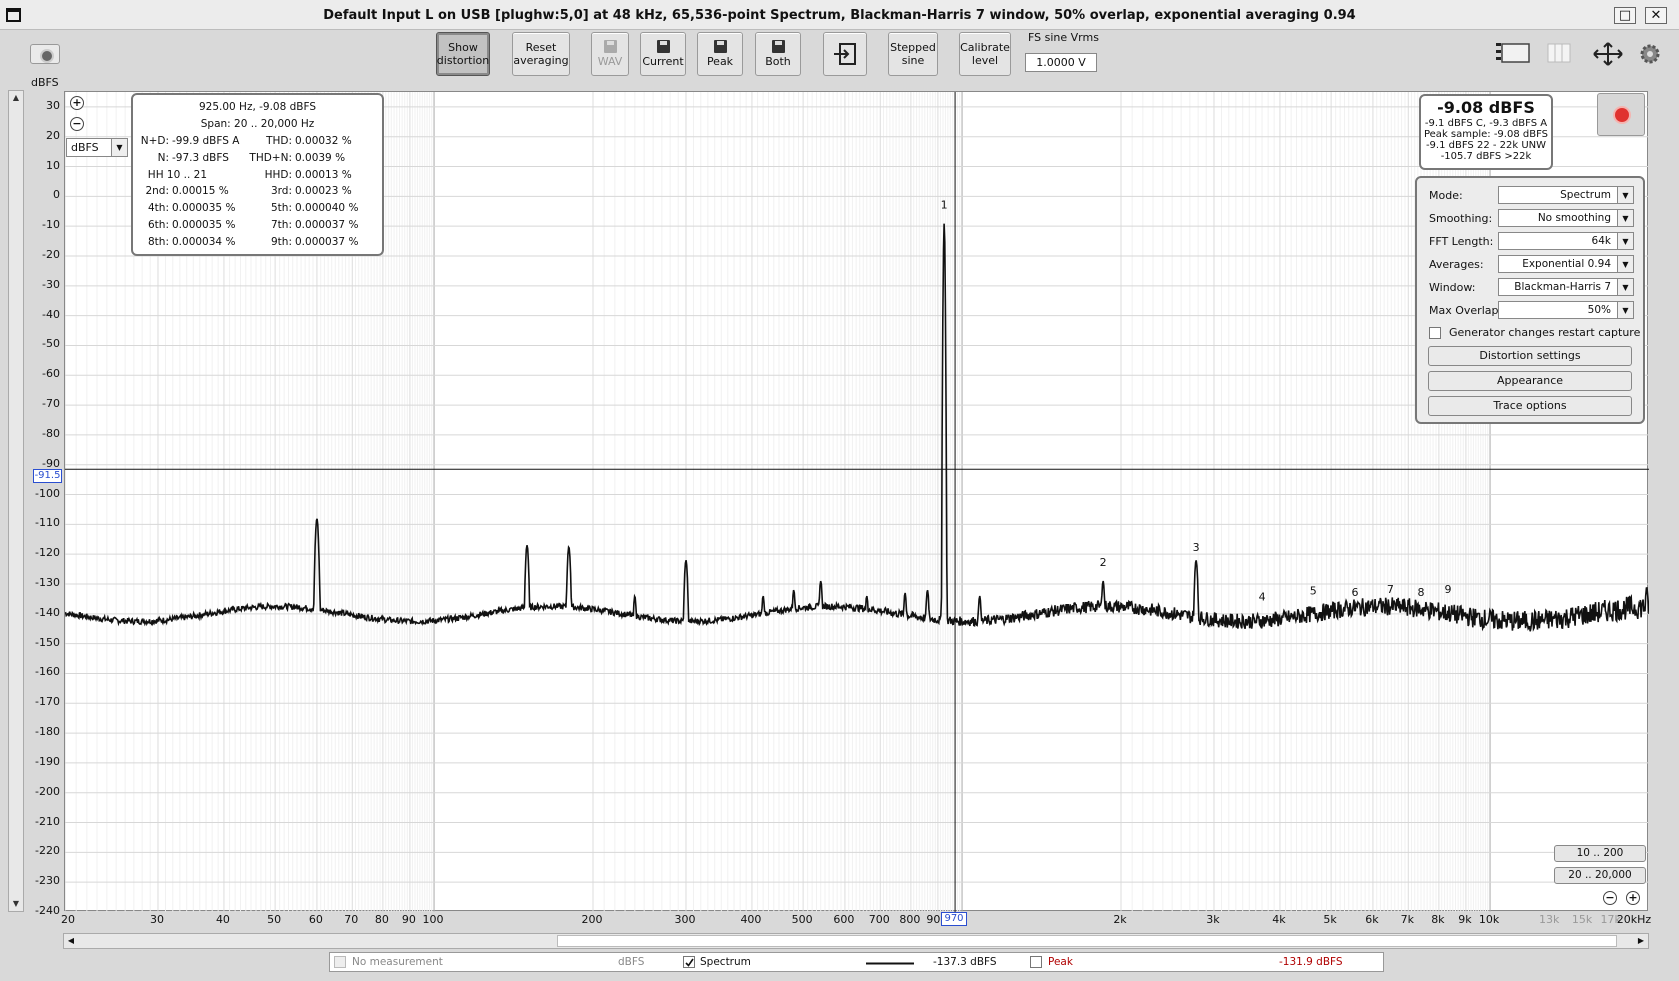 The height and width of the screenshot is (981, 1679). What do you see at coordinates (689, 962) in the screenshot?
I see `spectrum-checkbox` at bounding box center [689, 962].